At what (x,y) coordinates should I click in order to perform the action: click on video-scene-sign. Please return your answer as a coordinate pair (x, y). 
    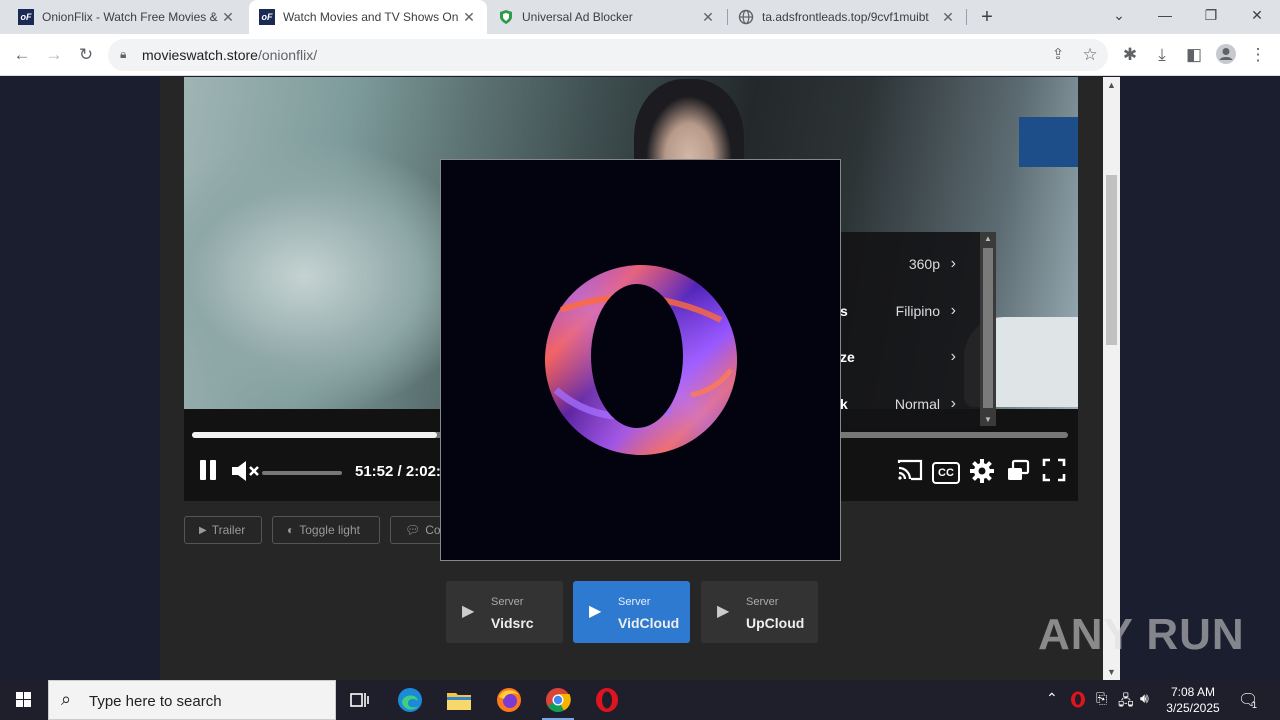
    Looking at the image, I should click on (1048, 142).